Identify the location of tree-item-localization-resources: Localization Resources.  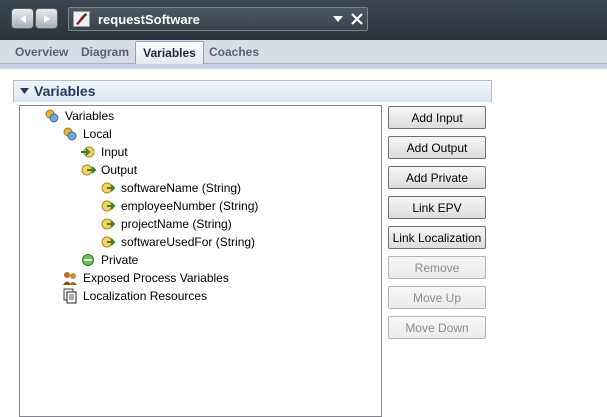
(134, 296).